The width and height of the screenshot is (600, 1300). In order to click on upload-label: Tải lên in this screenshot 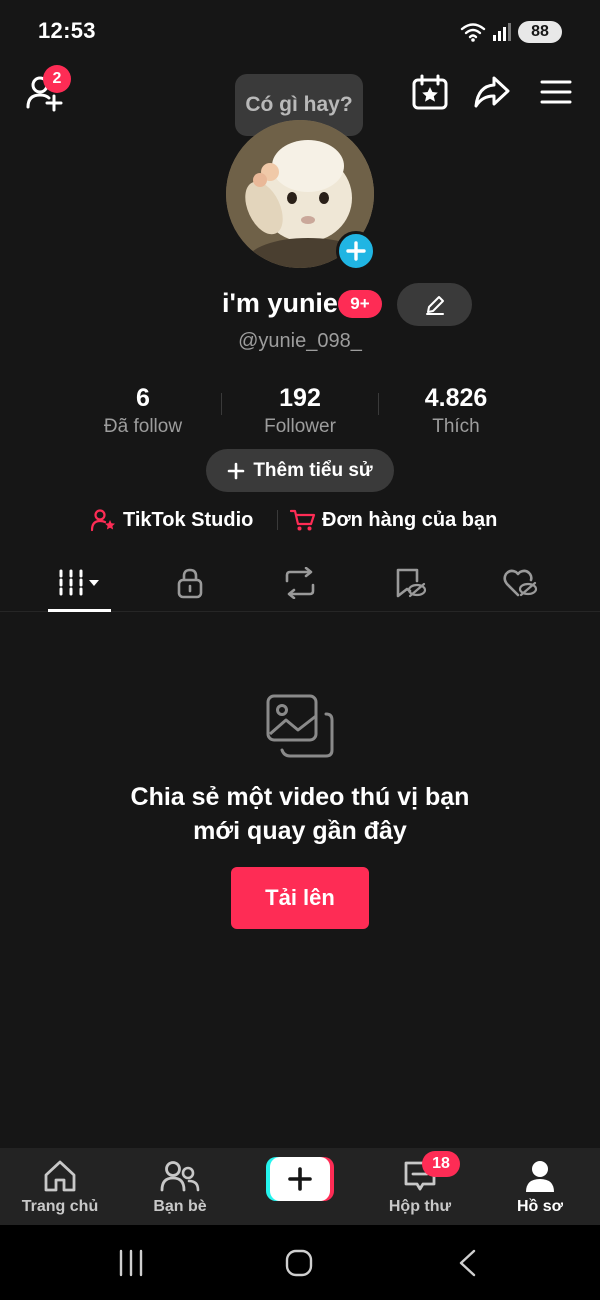, I will do `click(300, 897)`.